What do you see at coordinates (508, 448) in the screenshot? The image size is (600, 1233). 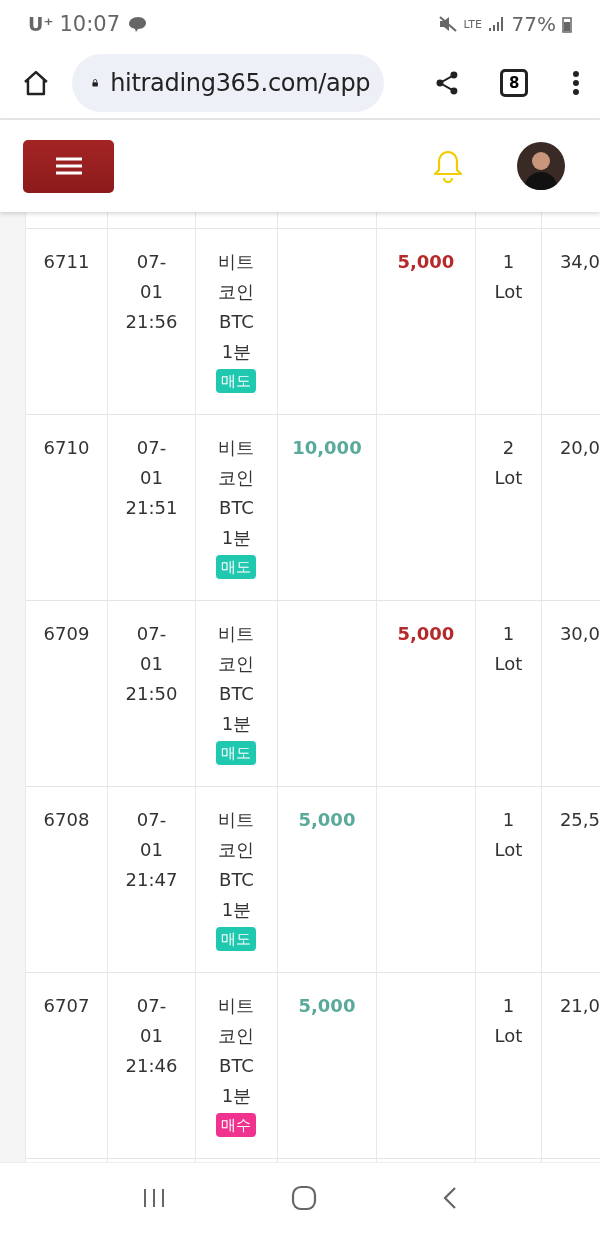 I see `lot-count: 2` at bounding box center [508, 448].